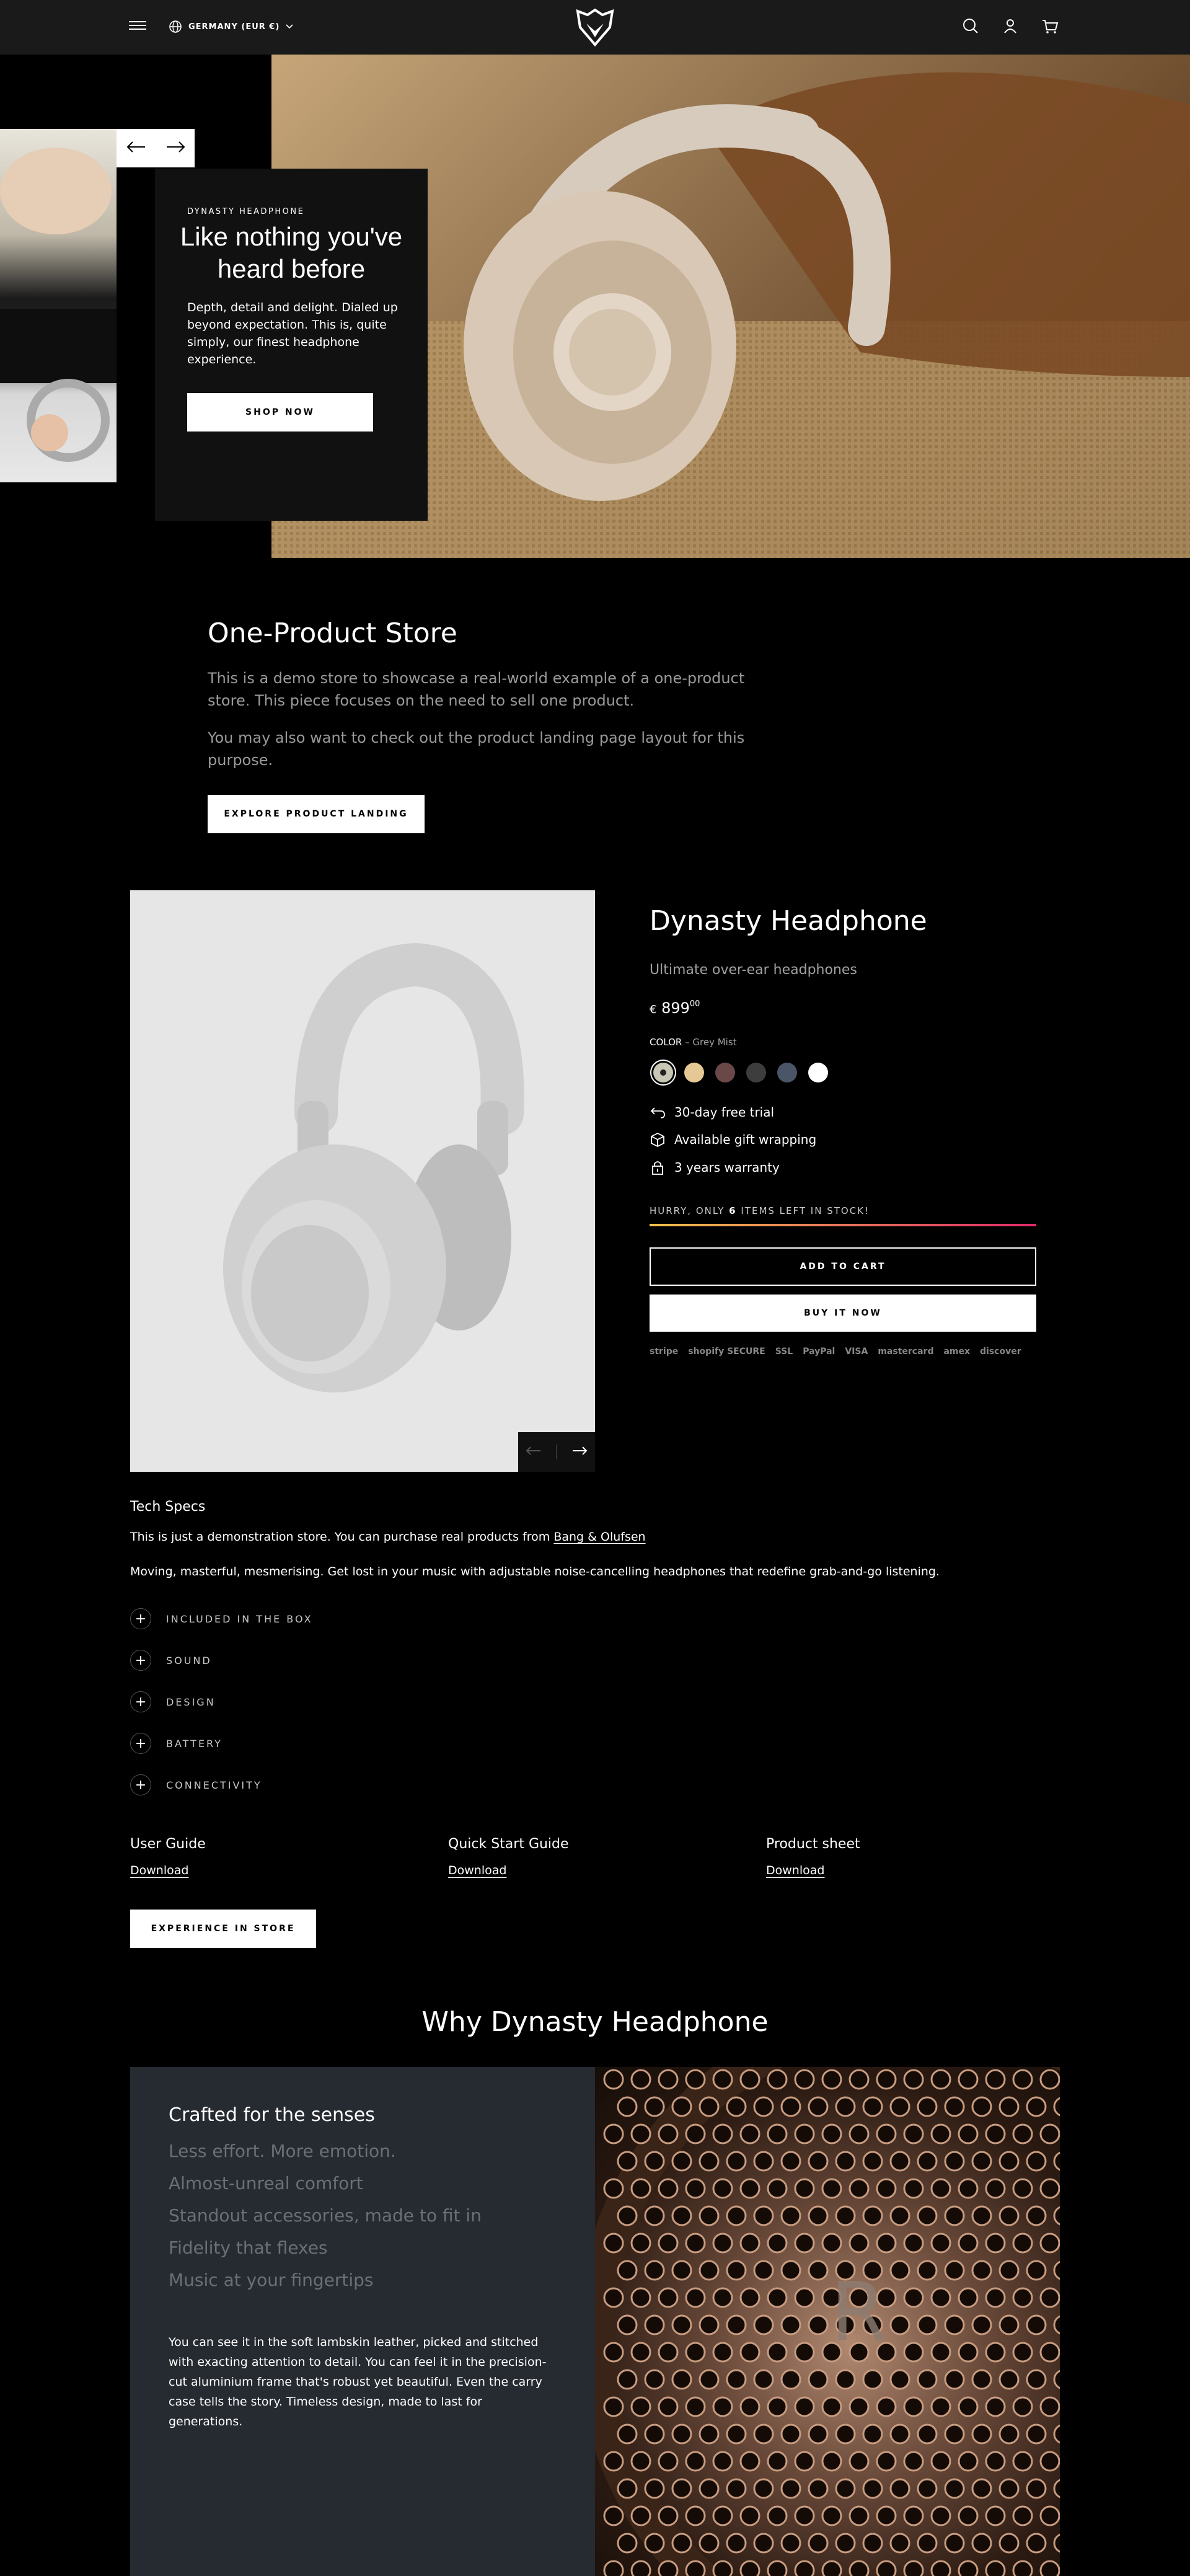  What do you see at coordinates (234, 27) in the screenshot?
I see `locale-label: GERMANY (EUR €)` at bounding box center [234, 27].